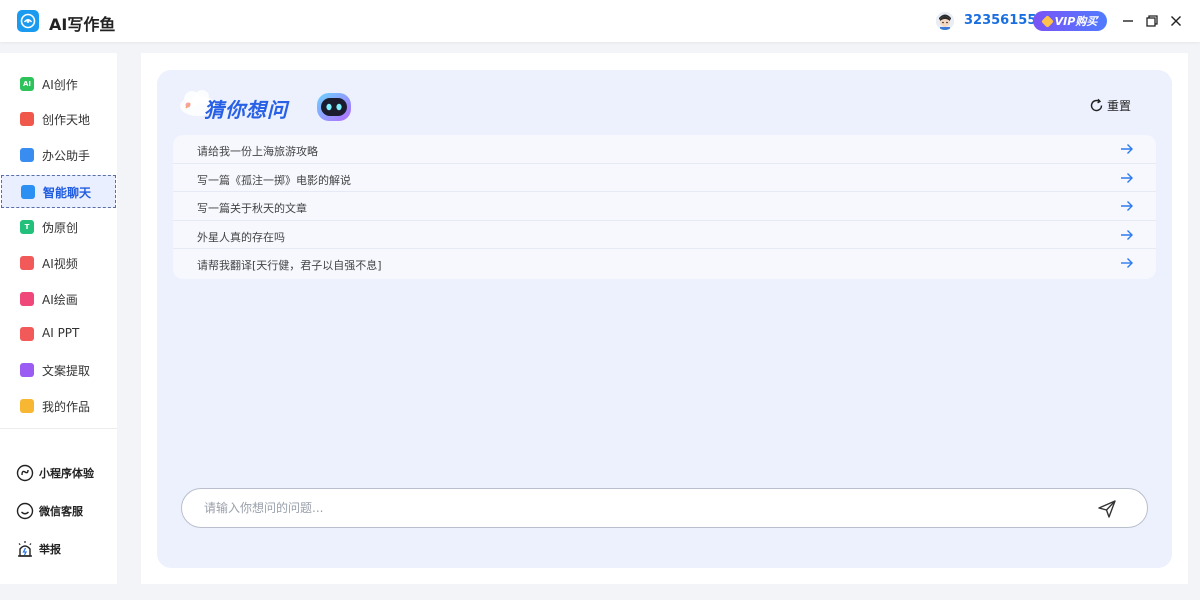 This screenshot has width=1200, height=600. I want to click on sidebar-extra-wechat-service: 微信客服, so click(65, 511).